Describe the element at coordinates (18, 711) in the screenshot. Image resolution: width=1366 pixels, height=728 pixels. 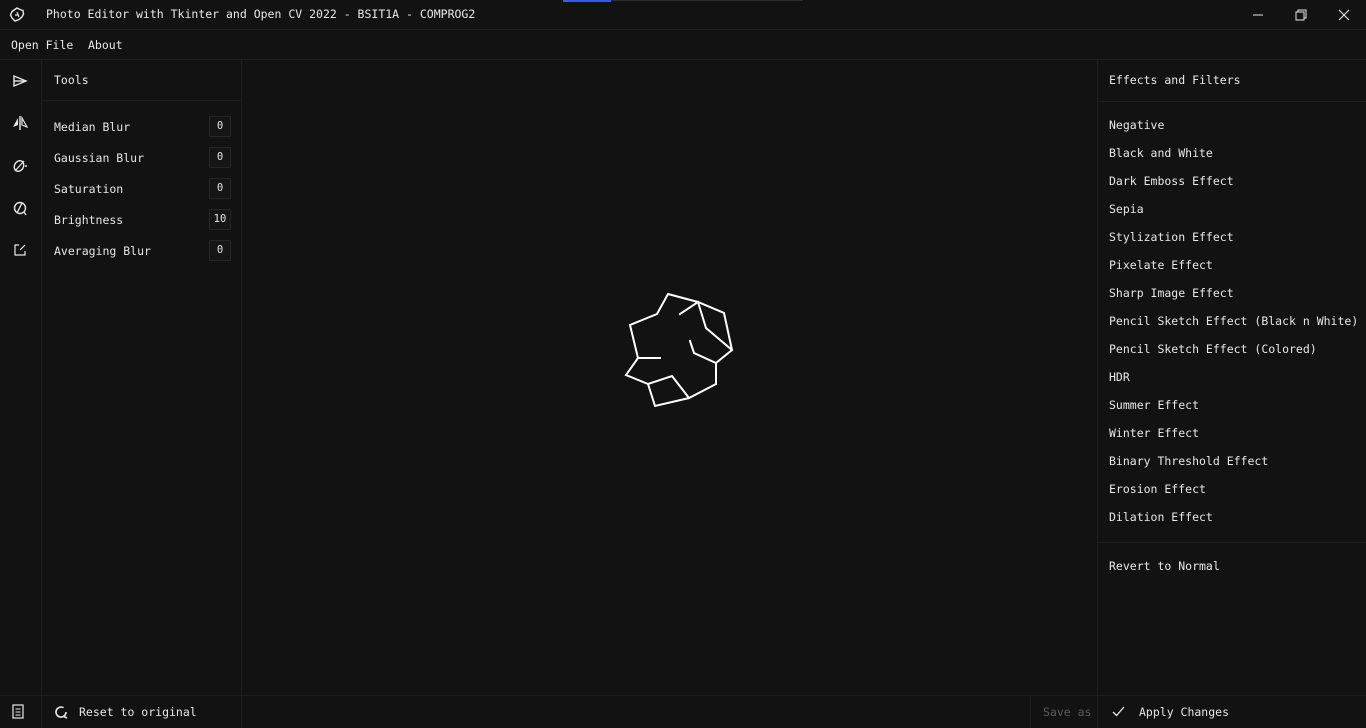
I see `document-icon` at that location.